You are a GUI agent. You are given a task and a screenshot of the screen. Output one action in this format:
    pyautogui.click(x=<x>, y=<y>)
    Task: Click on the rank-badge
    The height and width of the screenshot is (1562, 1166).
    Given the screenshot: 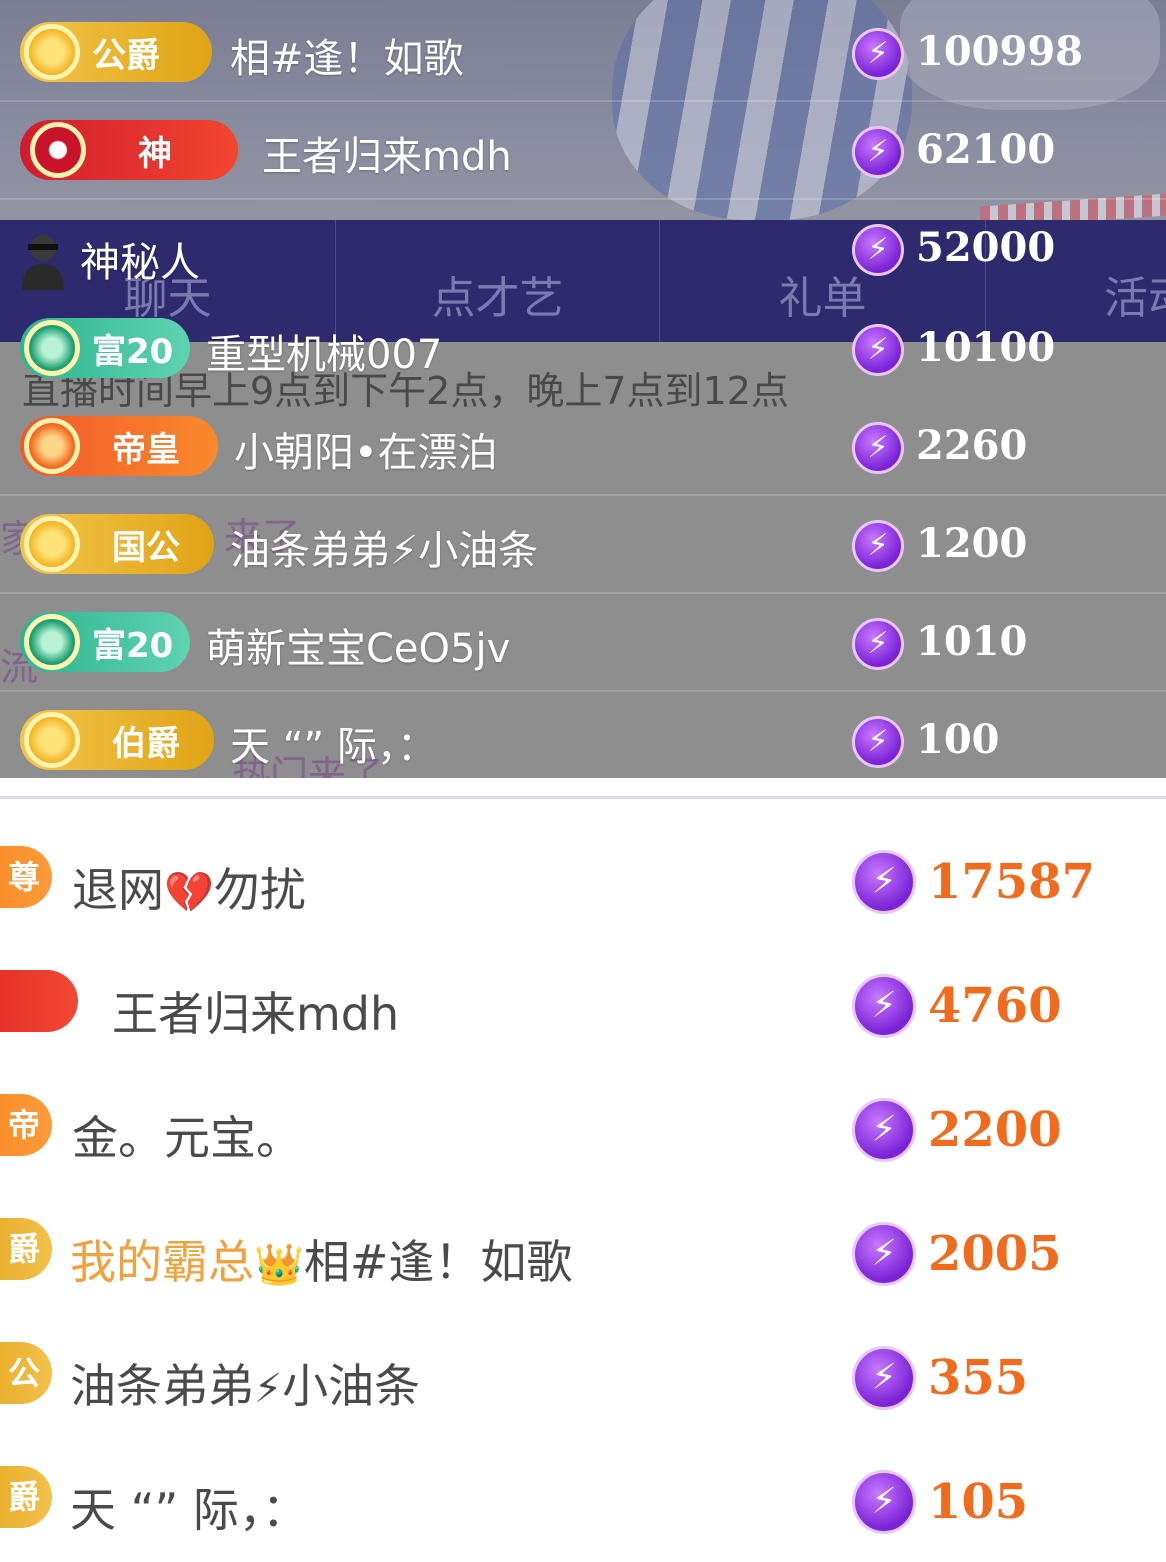 What is the action you would take?
    pyautogui.click(x=39, y=1001)
    